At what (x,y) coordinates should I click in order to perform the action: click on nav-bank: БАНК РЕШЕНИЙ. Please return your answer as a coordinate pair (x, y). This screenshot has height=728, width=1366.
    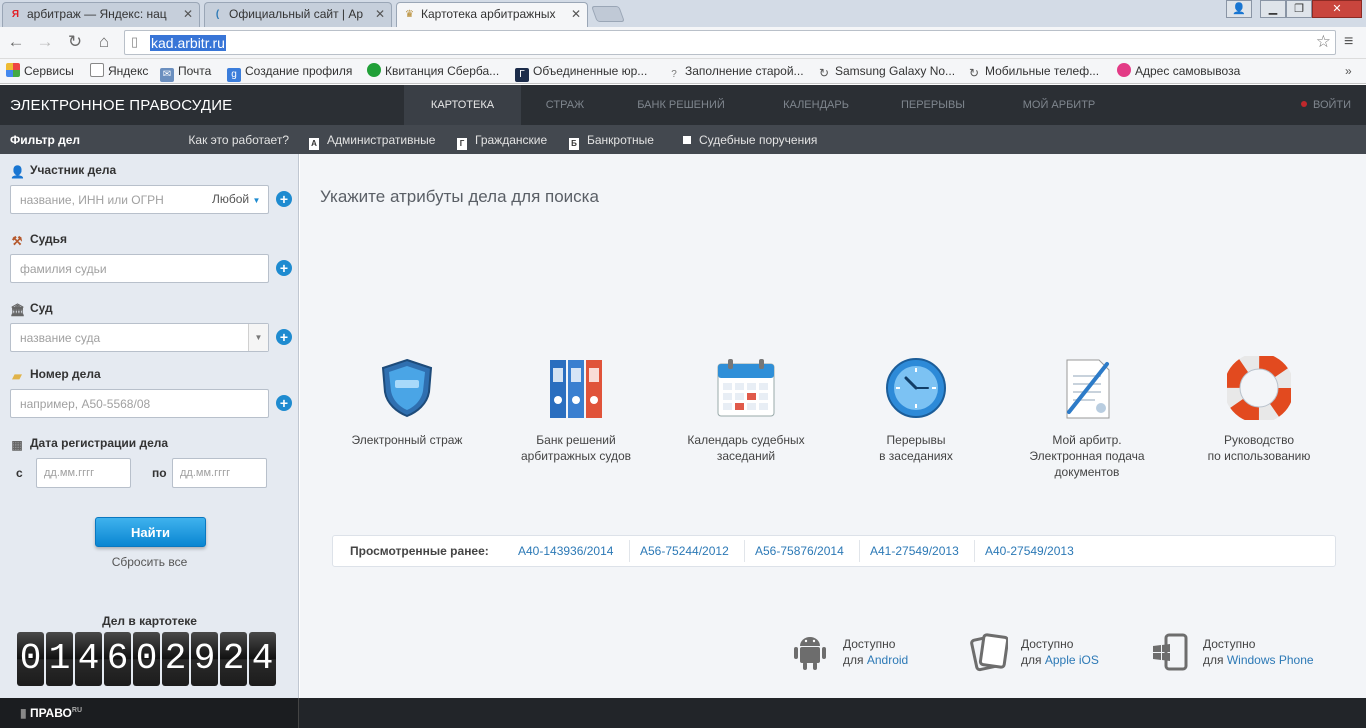
    Looking at the image, I should click on (681, 105).